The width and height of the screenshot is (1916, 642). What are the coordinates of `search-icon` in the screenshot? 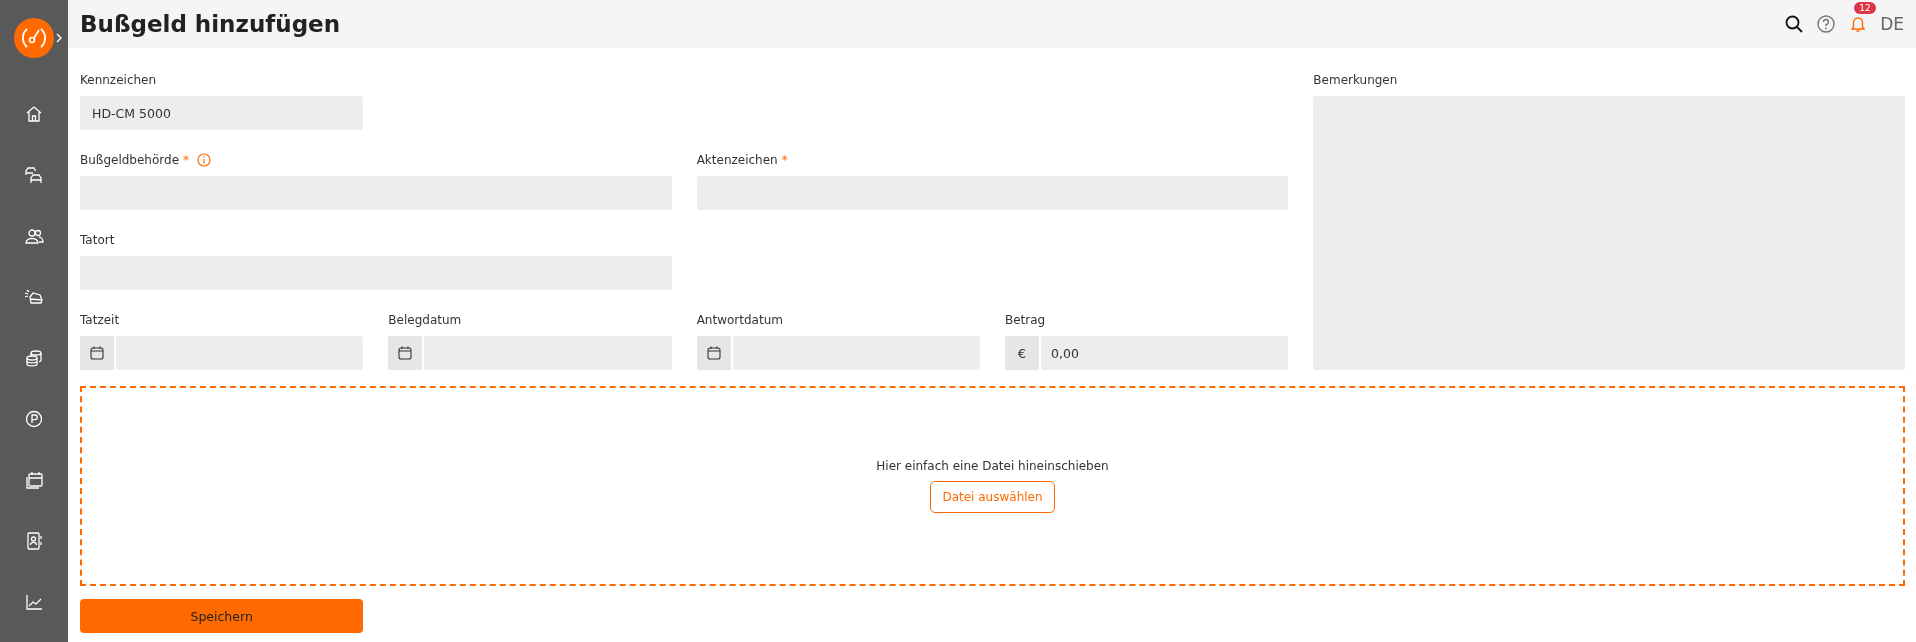 It's located at (1794, 24).